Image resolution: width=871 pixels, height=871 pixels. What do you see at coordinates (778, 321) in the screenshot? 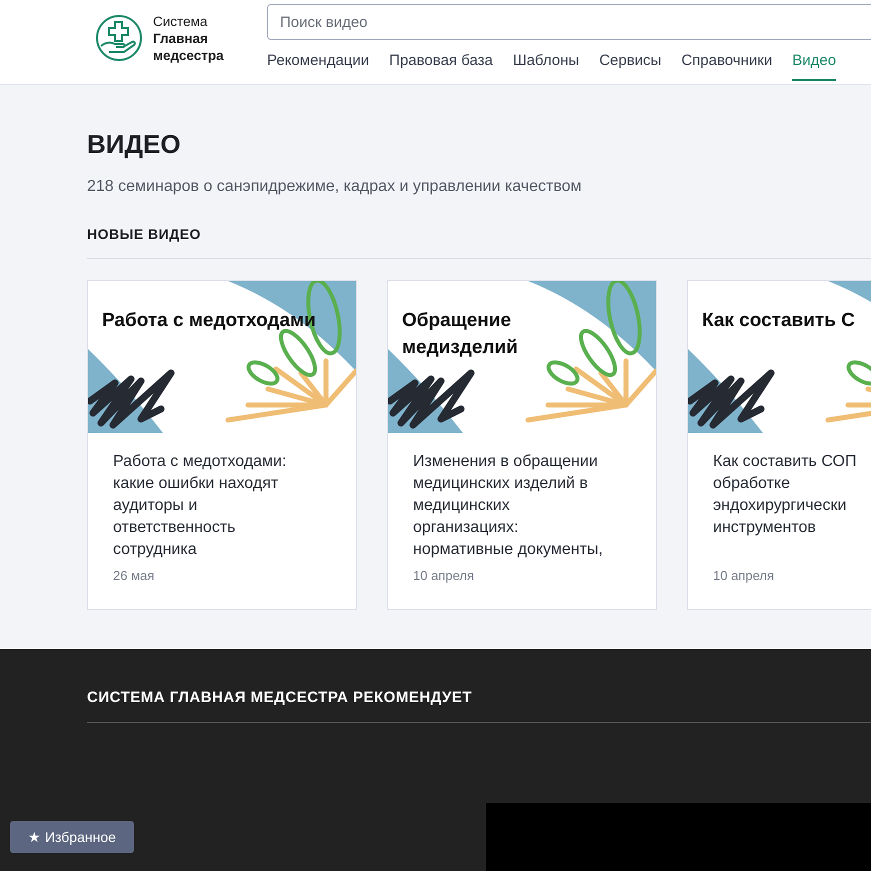
I see `cover-title: Как составить С` at bounding box center [778, 321].